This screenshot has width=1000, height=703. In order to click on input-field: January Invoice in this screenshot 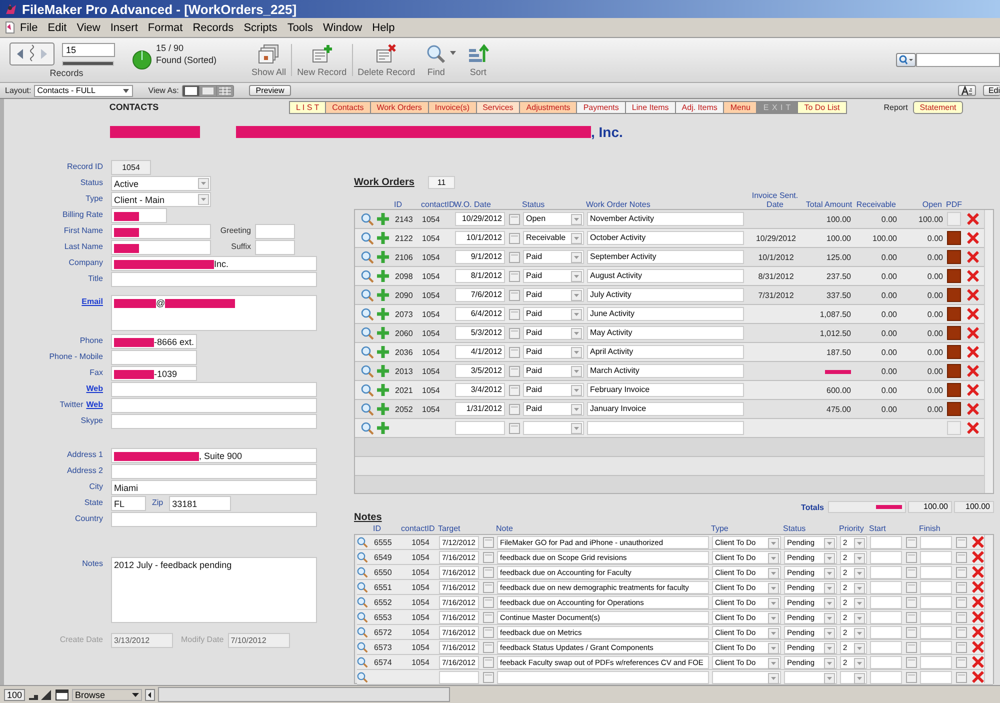, I will do `click(665, 409)`.